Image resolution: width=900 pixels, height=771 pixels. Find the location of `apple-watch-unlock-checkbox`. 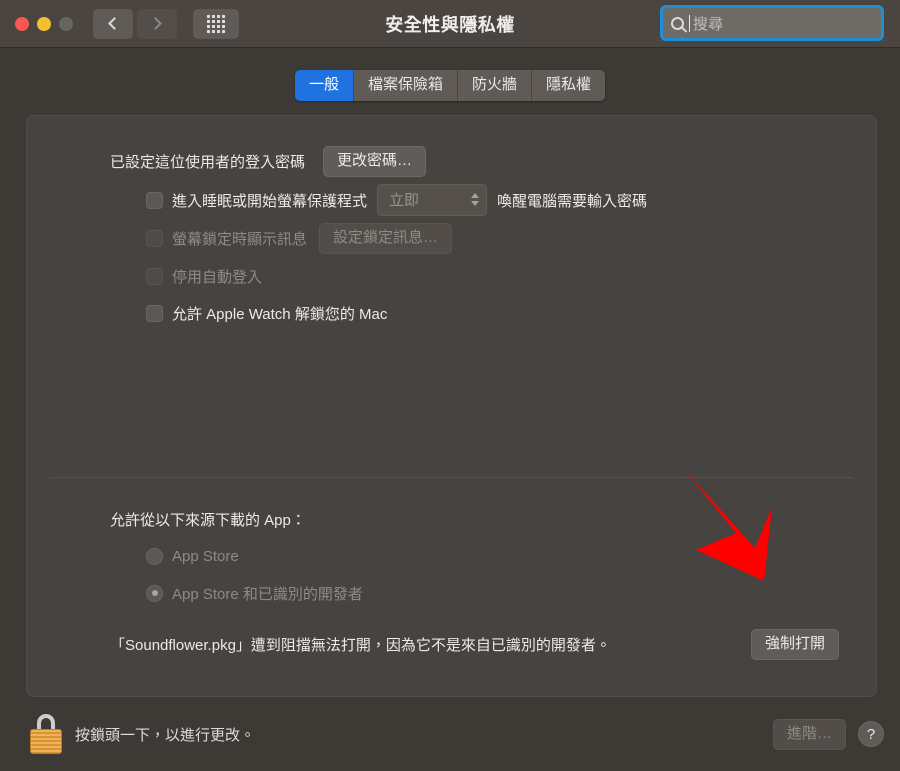

apple-watch-unlock-checkbox is located at coordinates (154, 313).